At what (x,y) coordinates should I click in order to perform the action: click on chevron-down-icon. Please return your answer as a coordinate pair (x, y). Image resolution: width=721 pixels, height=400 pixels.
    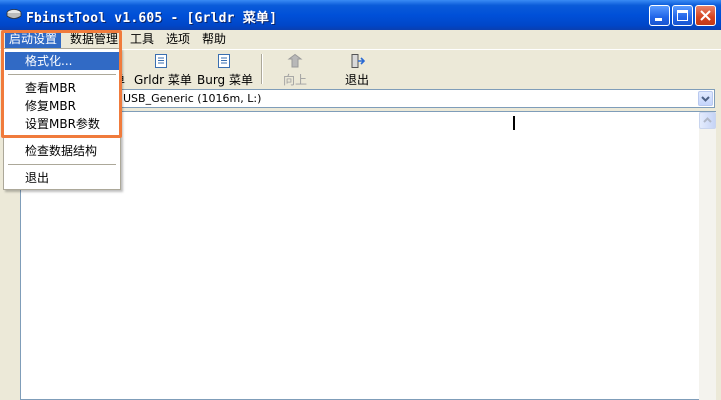
    Looking at the image, I should click on (705, 99).